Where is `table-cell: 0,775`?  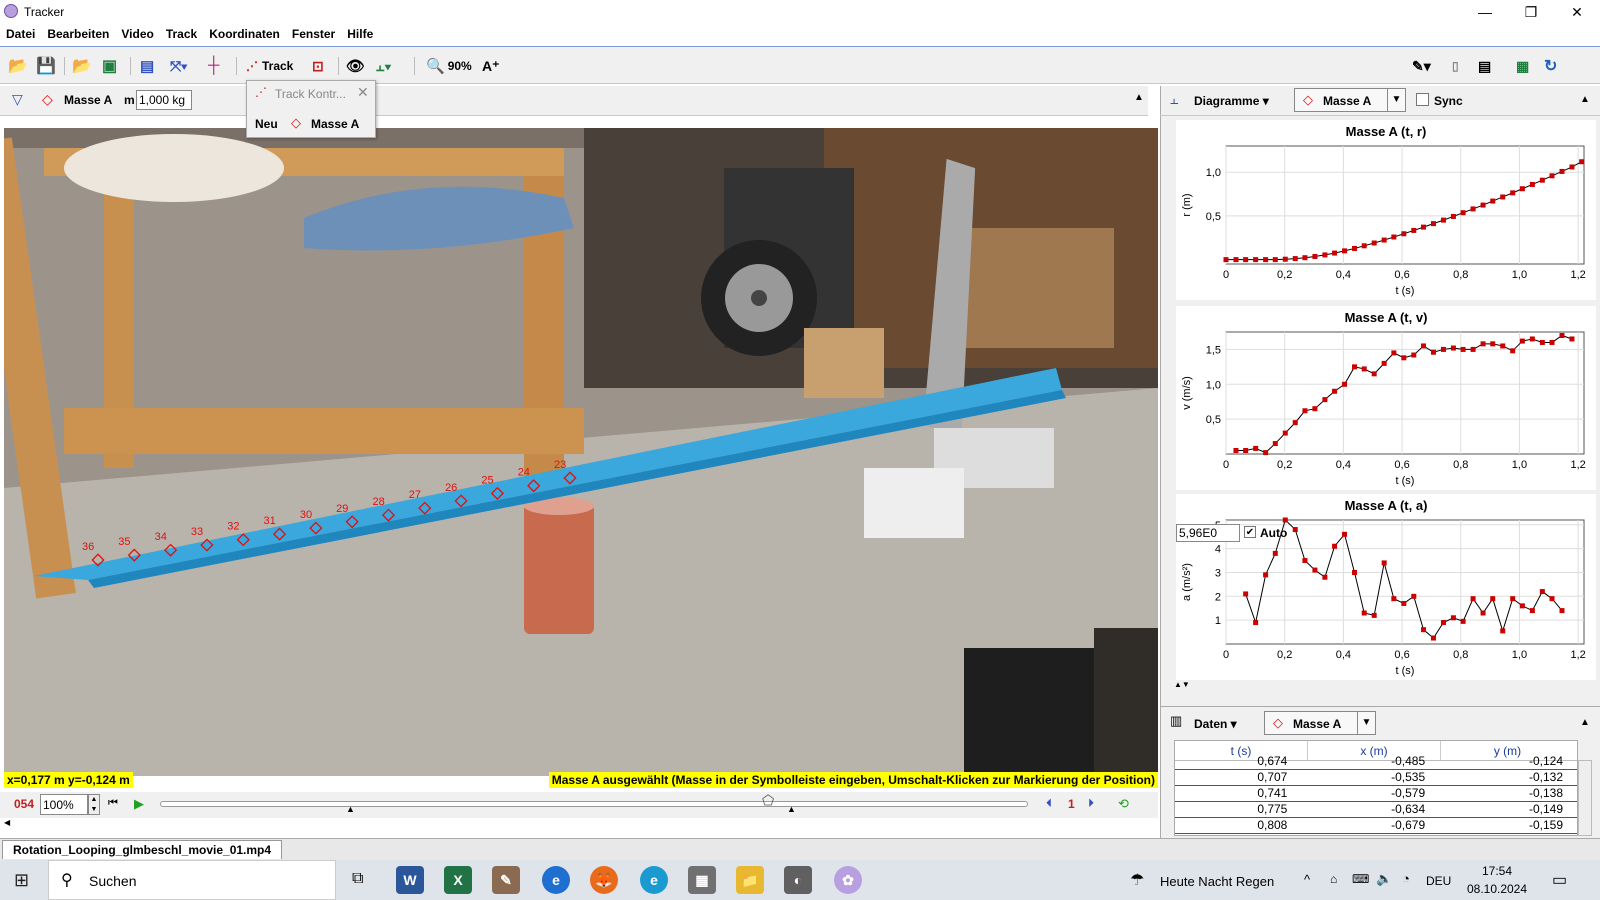
table-cell: 0,775 is located at coordinates (1238, 809).